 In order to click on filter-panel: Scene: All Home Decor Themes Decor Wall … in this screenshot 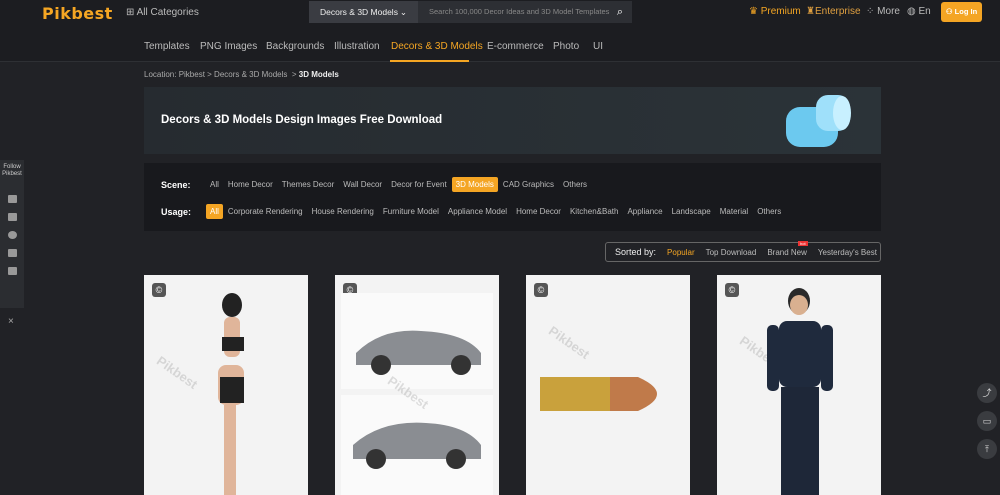, I will do `click(512, 197)`.